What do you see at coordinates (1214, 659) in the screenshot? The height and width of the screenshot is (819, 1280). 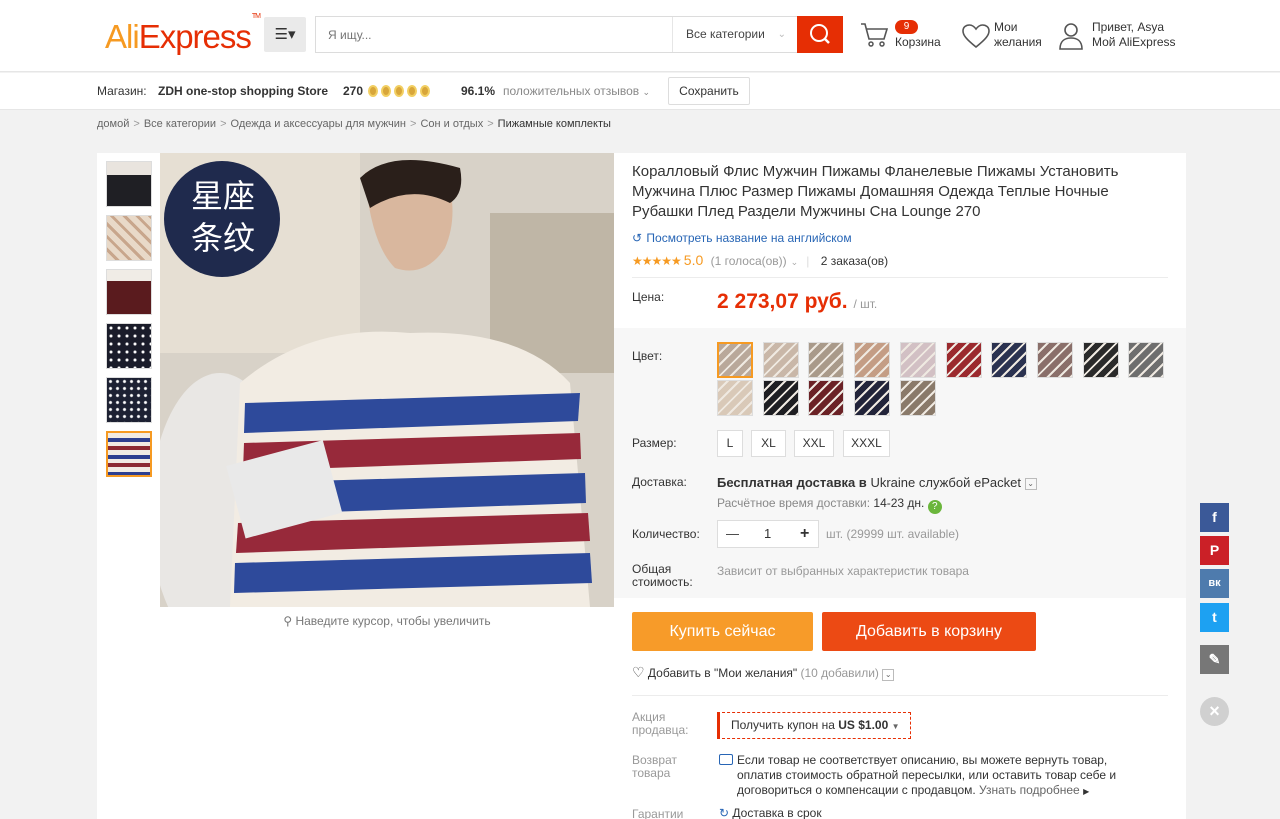 I see `edit-icon: ✎` at bounding box center [1214, 659].